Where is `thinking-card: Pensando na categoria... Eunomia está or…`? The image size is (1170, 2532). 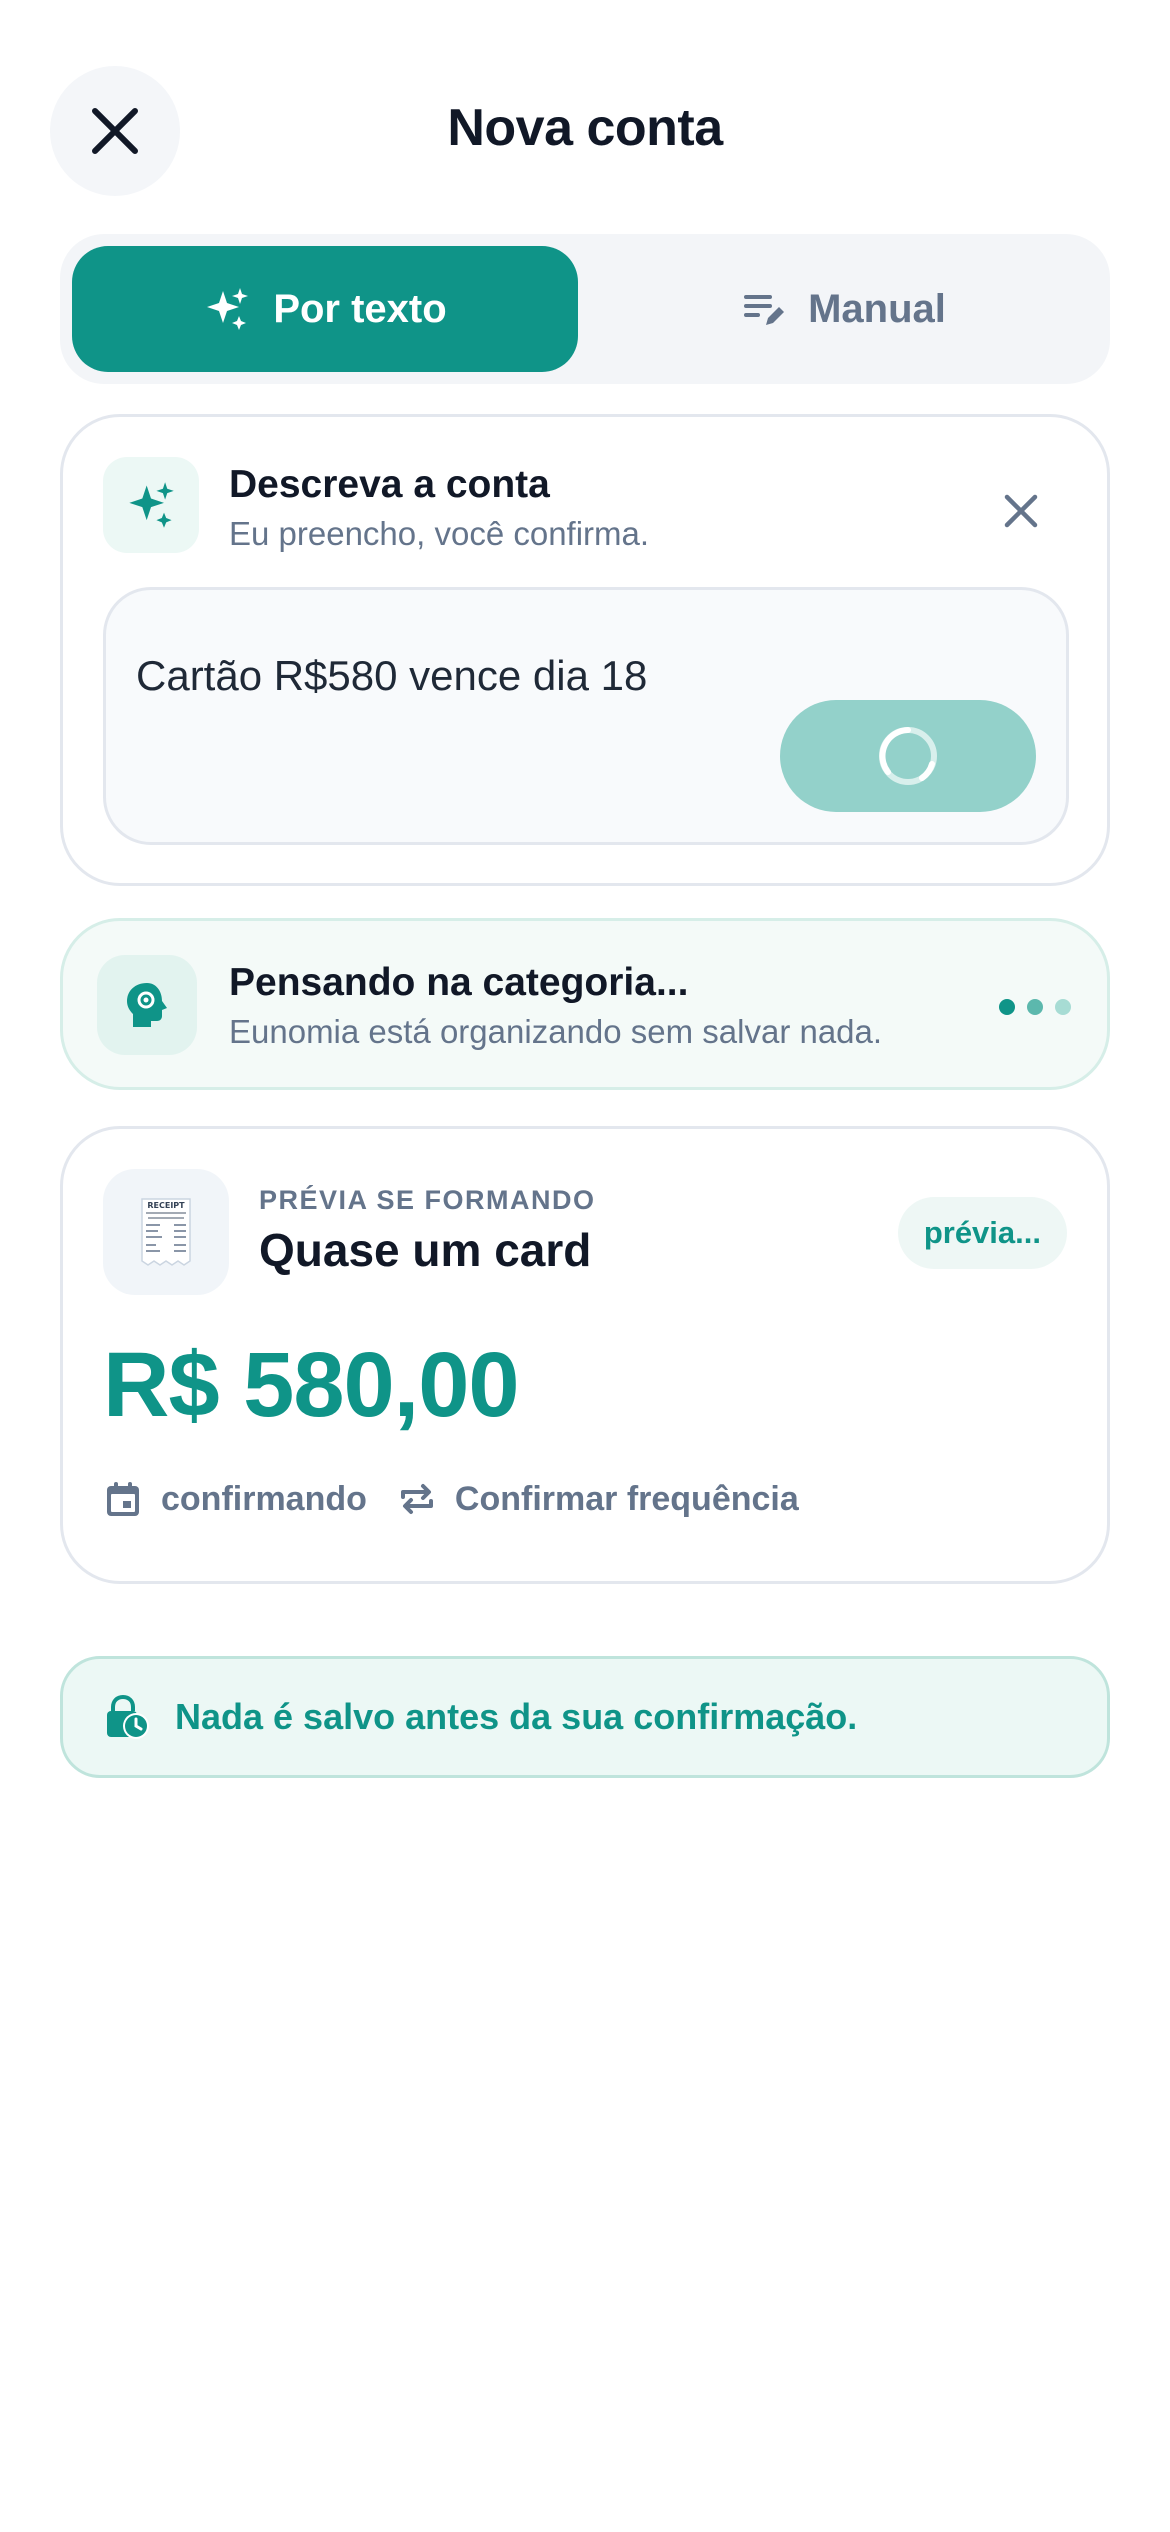 thinking-card: Pensando na categoria... Eunomia está or… is located at coordinates (585, 1004).